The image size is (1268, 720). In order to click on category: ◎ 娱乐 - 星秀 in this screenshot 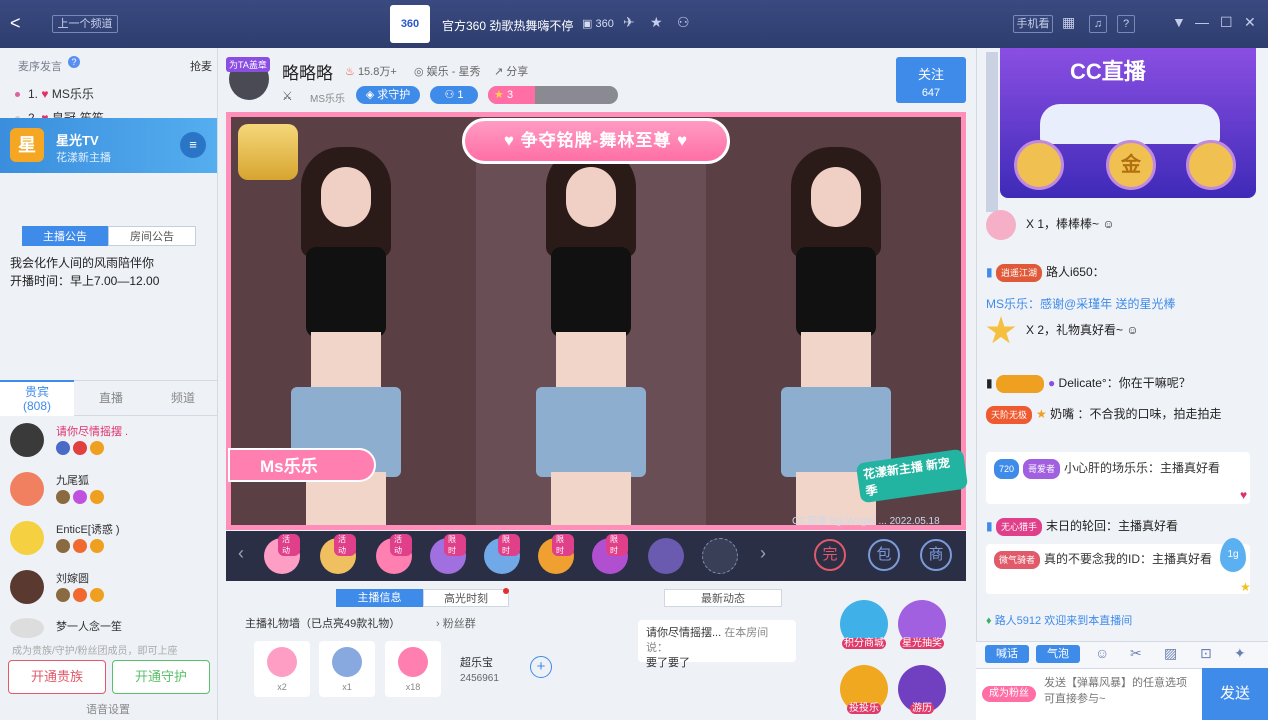, I will do `click(447, 71)`.